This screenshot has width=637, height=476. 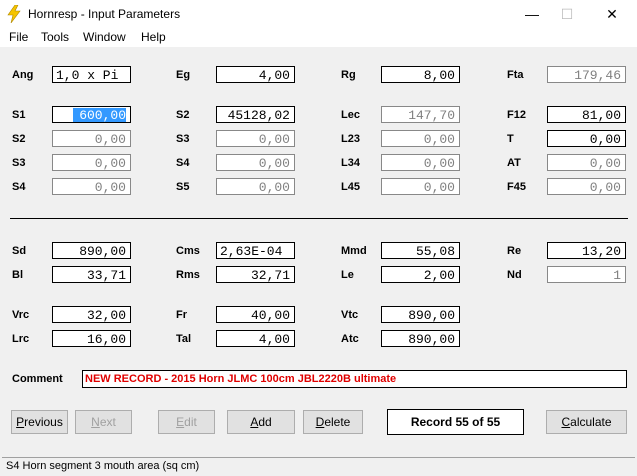 I want to click on l45-field: 0,00, so click(x=420, y=186).